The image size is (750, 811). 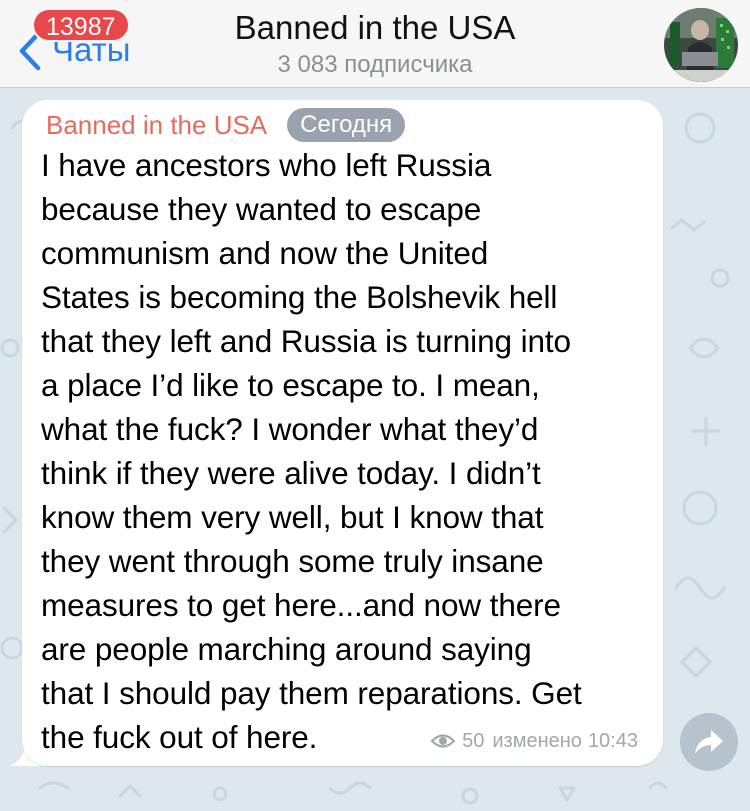 I want to click on channel-info: Banned in the USA 3 083 подписчика, so click(x=375, y=44).